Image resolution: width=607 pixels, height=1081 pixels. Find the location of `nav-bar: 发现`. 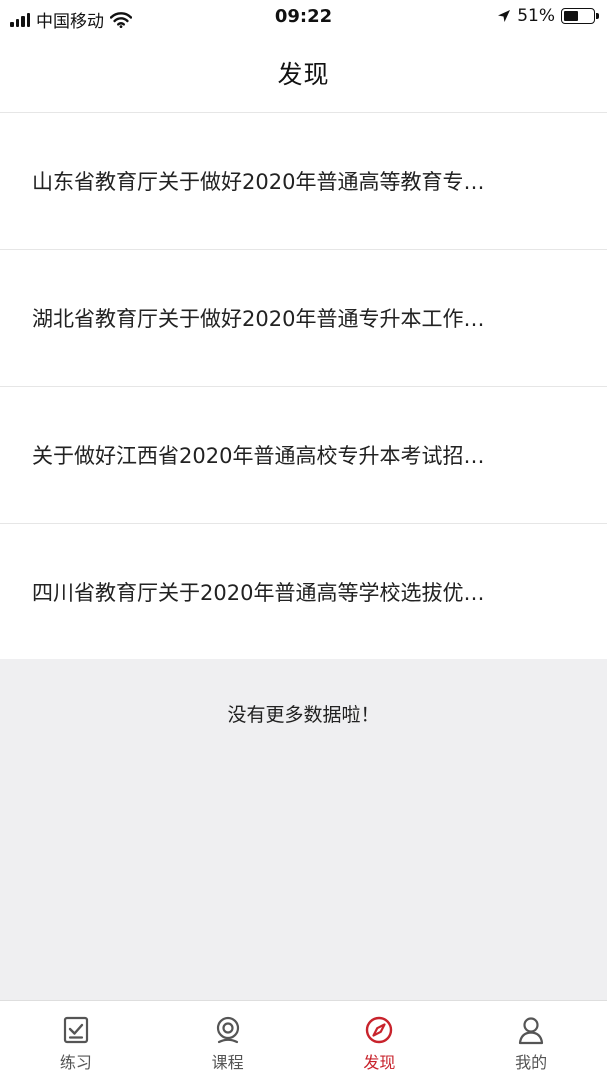

nav-bar: 发现 is located at coordinates (303, 73).